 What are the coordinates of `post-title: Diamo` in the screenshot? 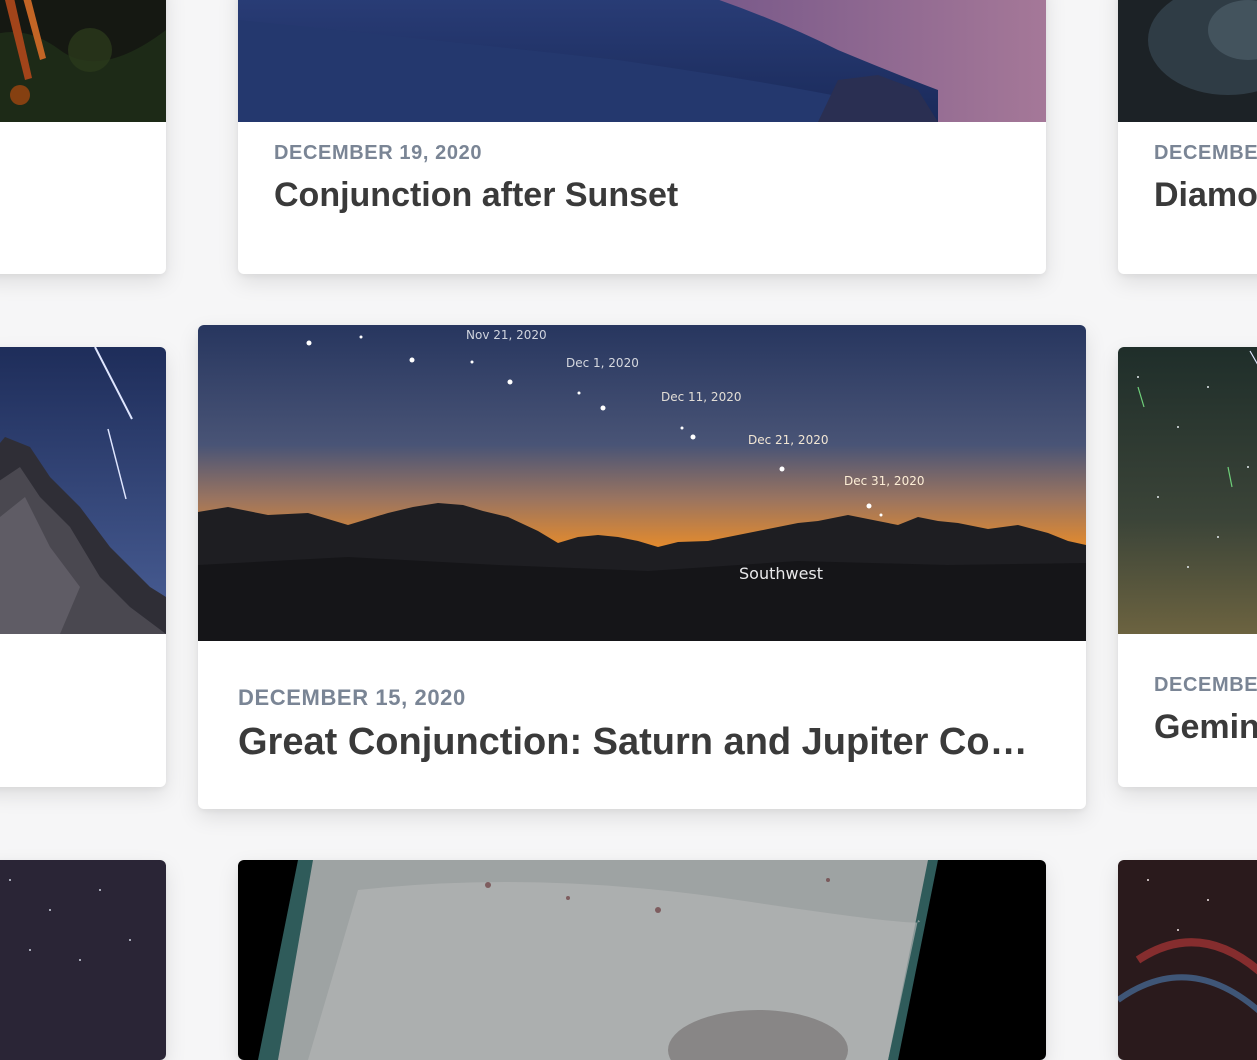 It's located at (1205, 195).